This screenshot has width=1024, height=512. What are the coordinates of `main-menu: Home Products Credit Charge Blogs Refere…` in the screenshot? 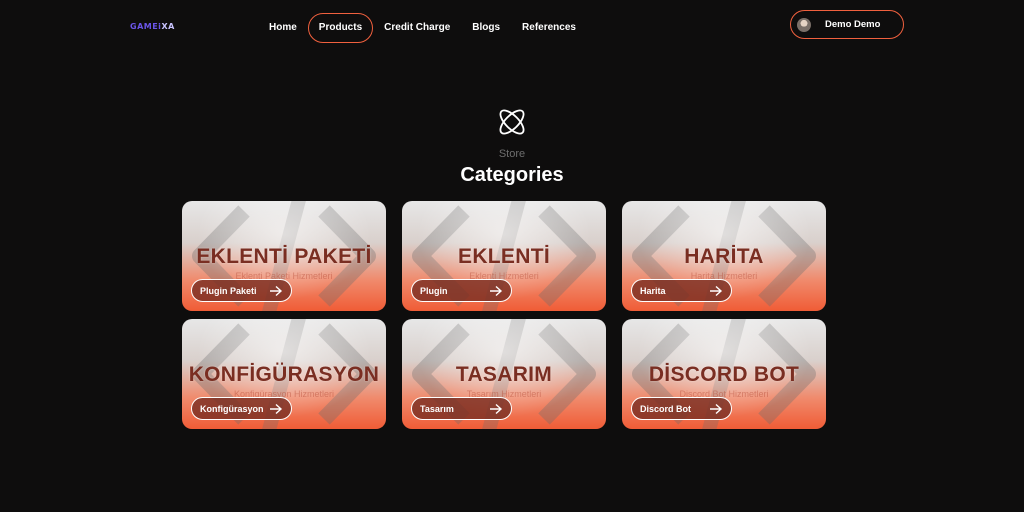 It's located at (422, 28).